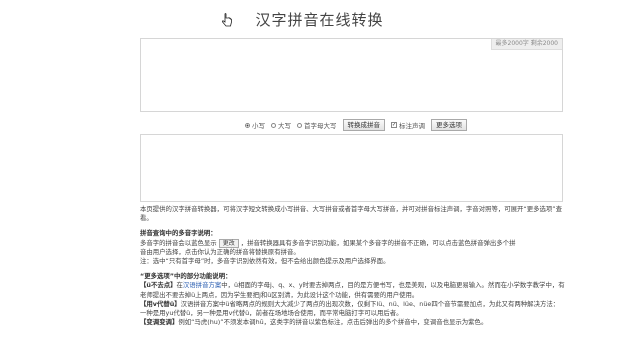  I want to click on radio-uppercase: 大写, so click(281, 125).